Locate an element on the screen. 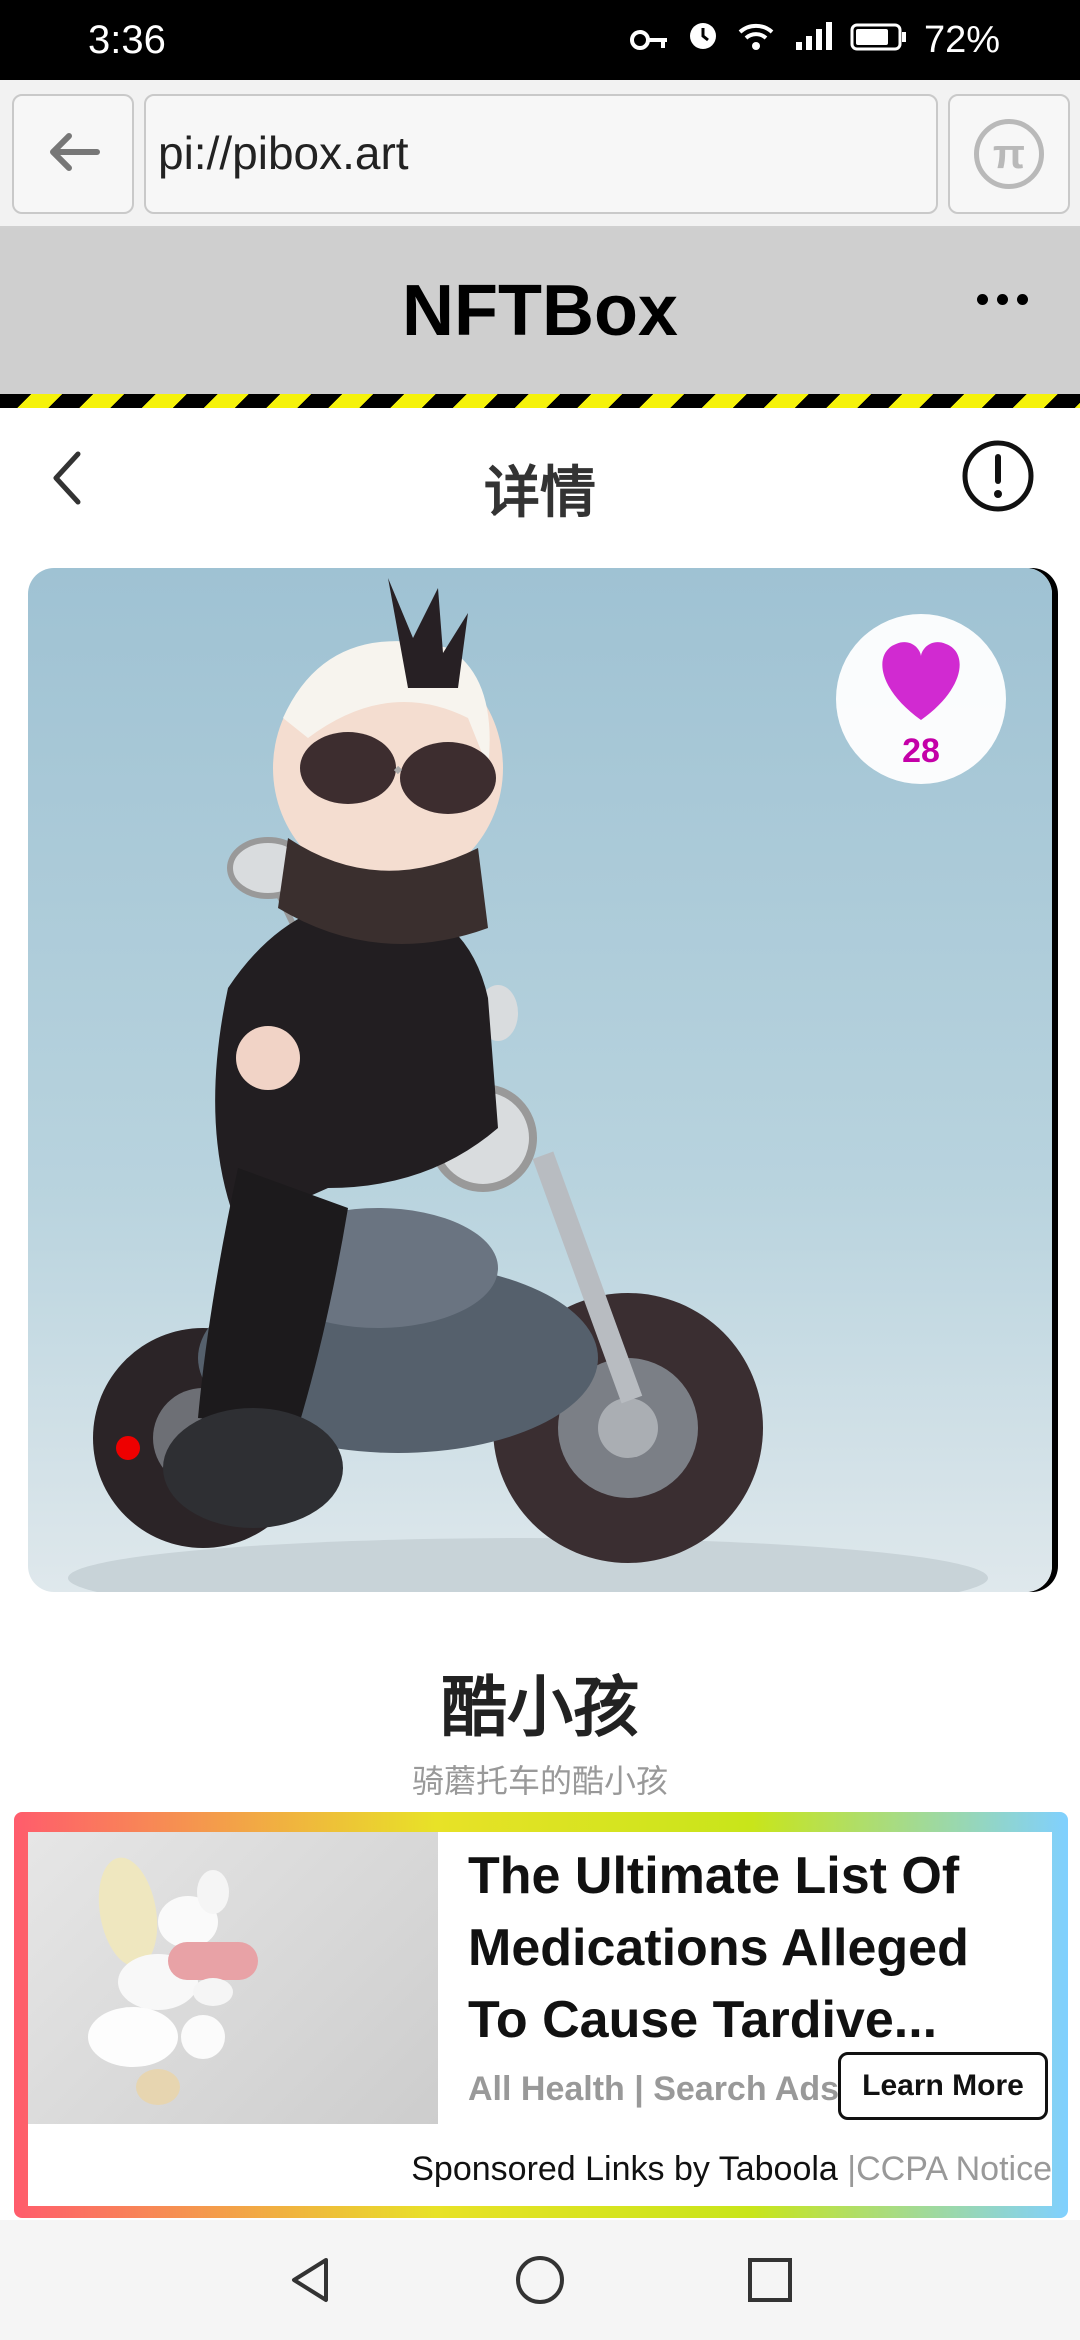 The height and width of the screenshot is (2340, 1080). alarm-icon is located at coordinates (703, 40).